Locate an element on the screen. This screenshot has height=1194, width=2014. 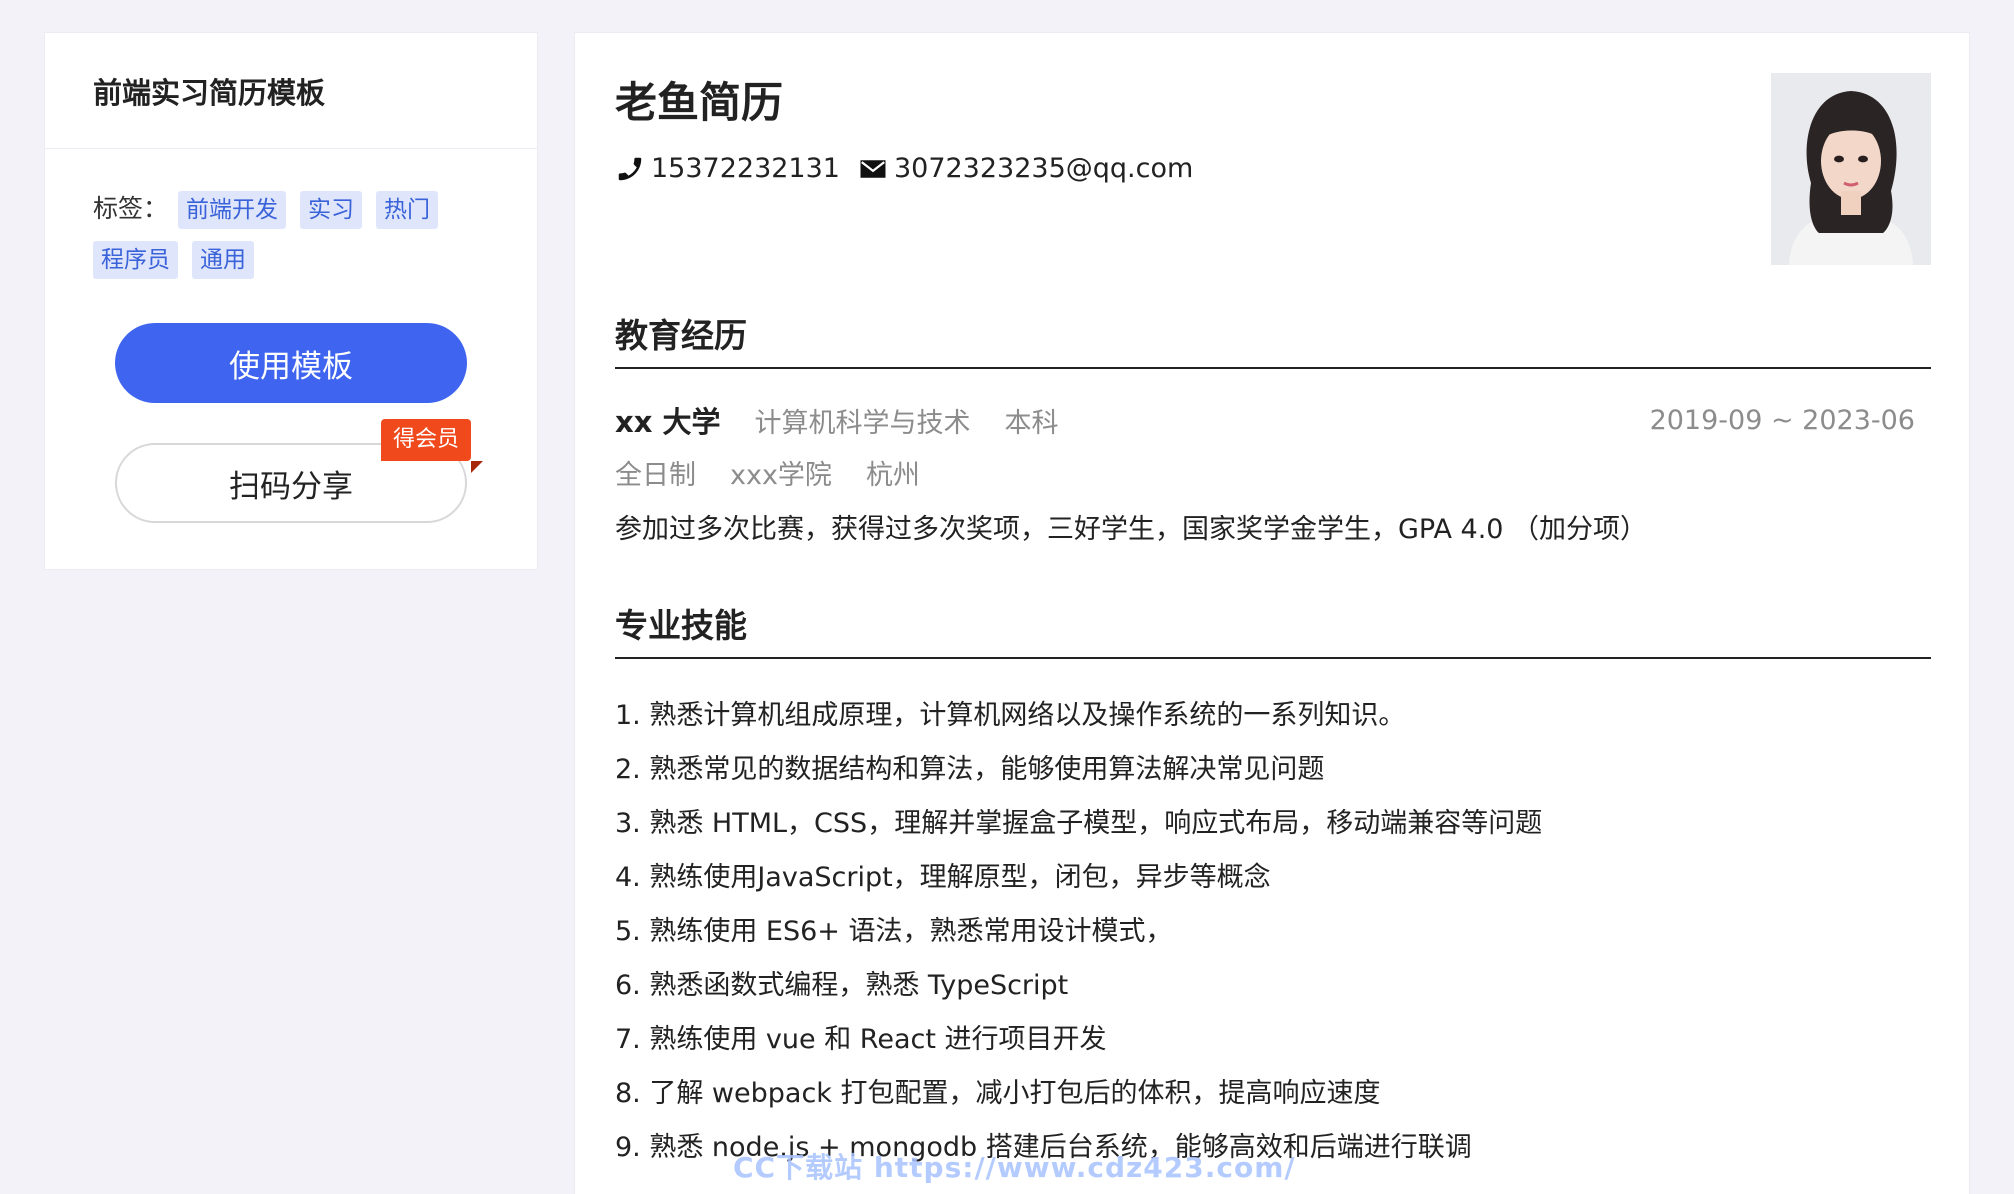
template-title: 前端实习简历模板 is located at coordinates (291, 91).